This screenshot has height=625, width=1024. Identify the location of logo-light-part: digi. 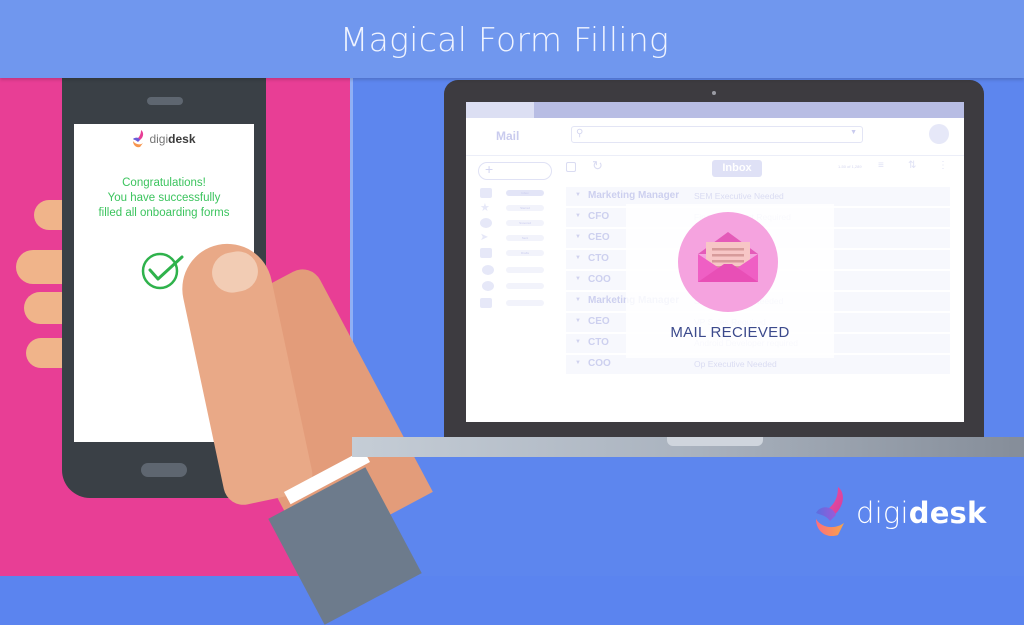
(159, 139).